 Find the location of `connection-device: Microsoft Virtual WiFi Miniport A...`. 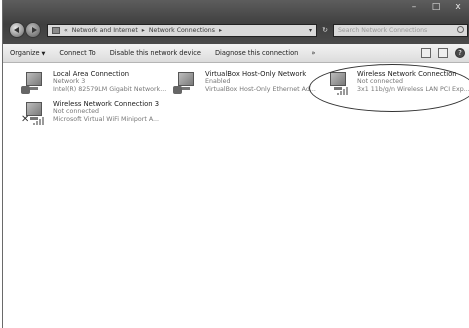

connection-device: Microsoft Virtual WiFi Miniport A... is located at coordinates (106, 120).